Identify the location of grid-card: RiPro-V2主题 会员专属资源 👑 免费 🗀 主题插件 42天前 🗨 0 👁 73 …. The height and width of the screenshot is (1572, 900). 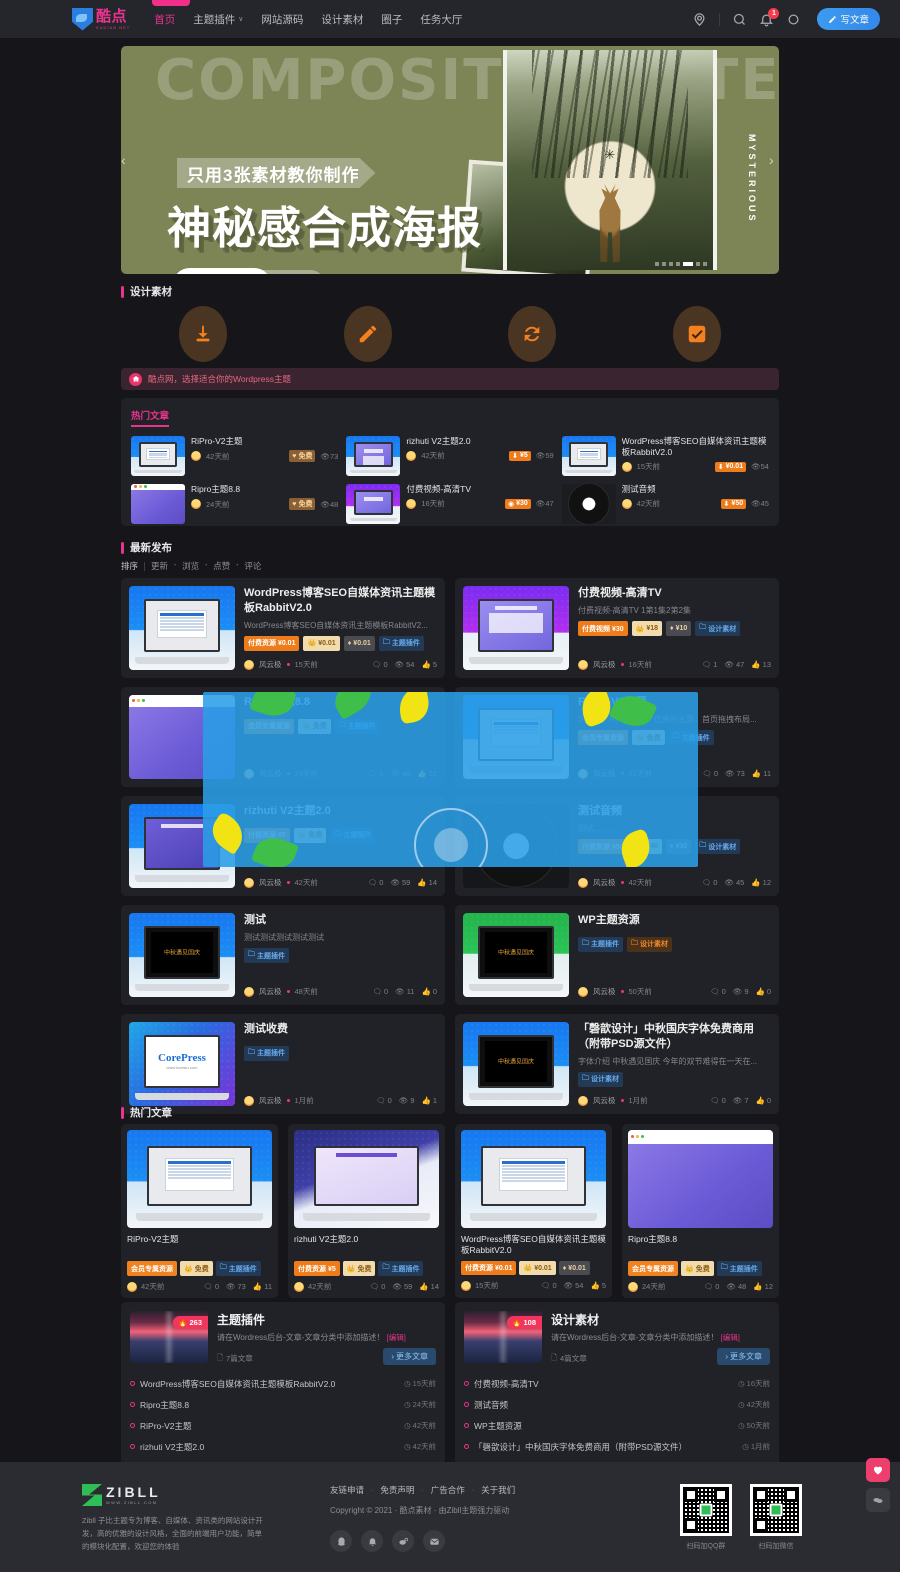
(199, 1211).